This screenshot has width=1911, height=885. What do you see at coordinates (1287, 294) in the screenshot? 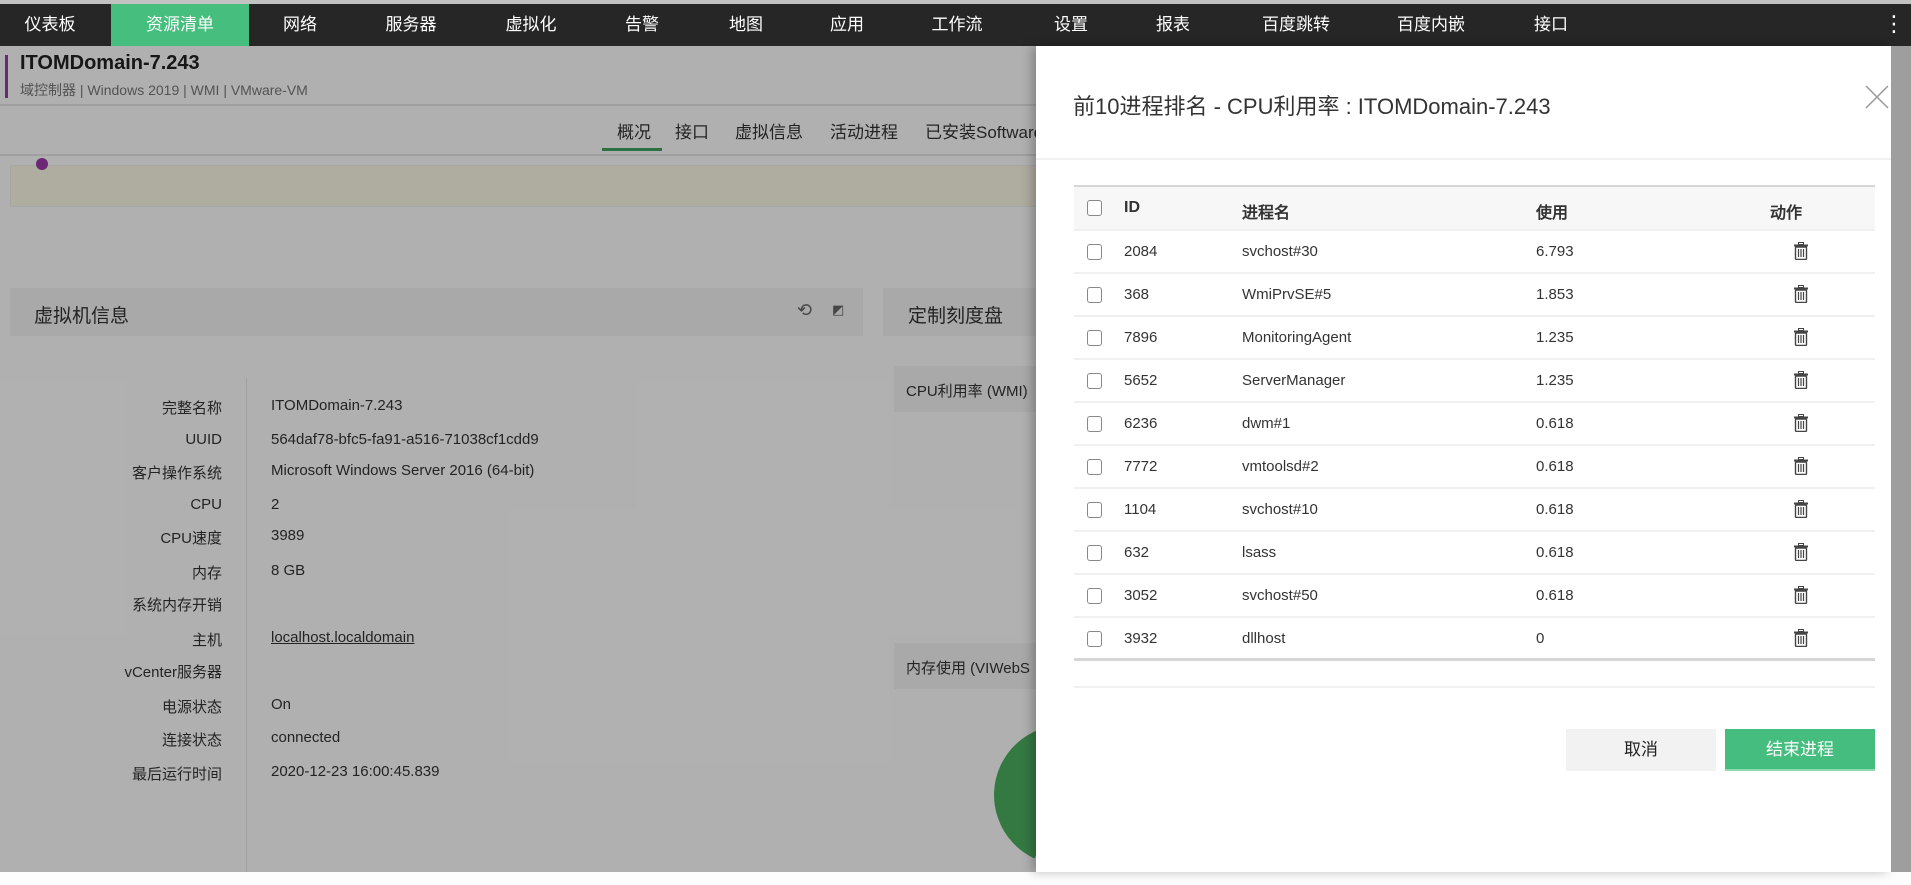
I see `process-name: WmiPrvSE#5` at bounding box center [1287, 294].